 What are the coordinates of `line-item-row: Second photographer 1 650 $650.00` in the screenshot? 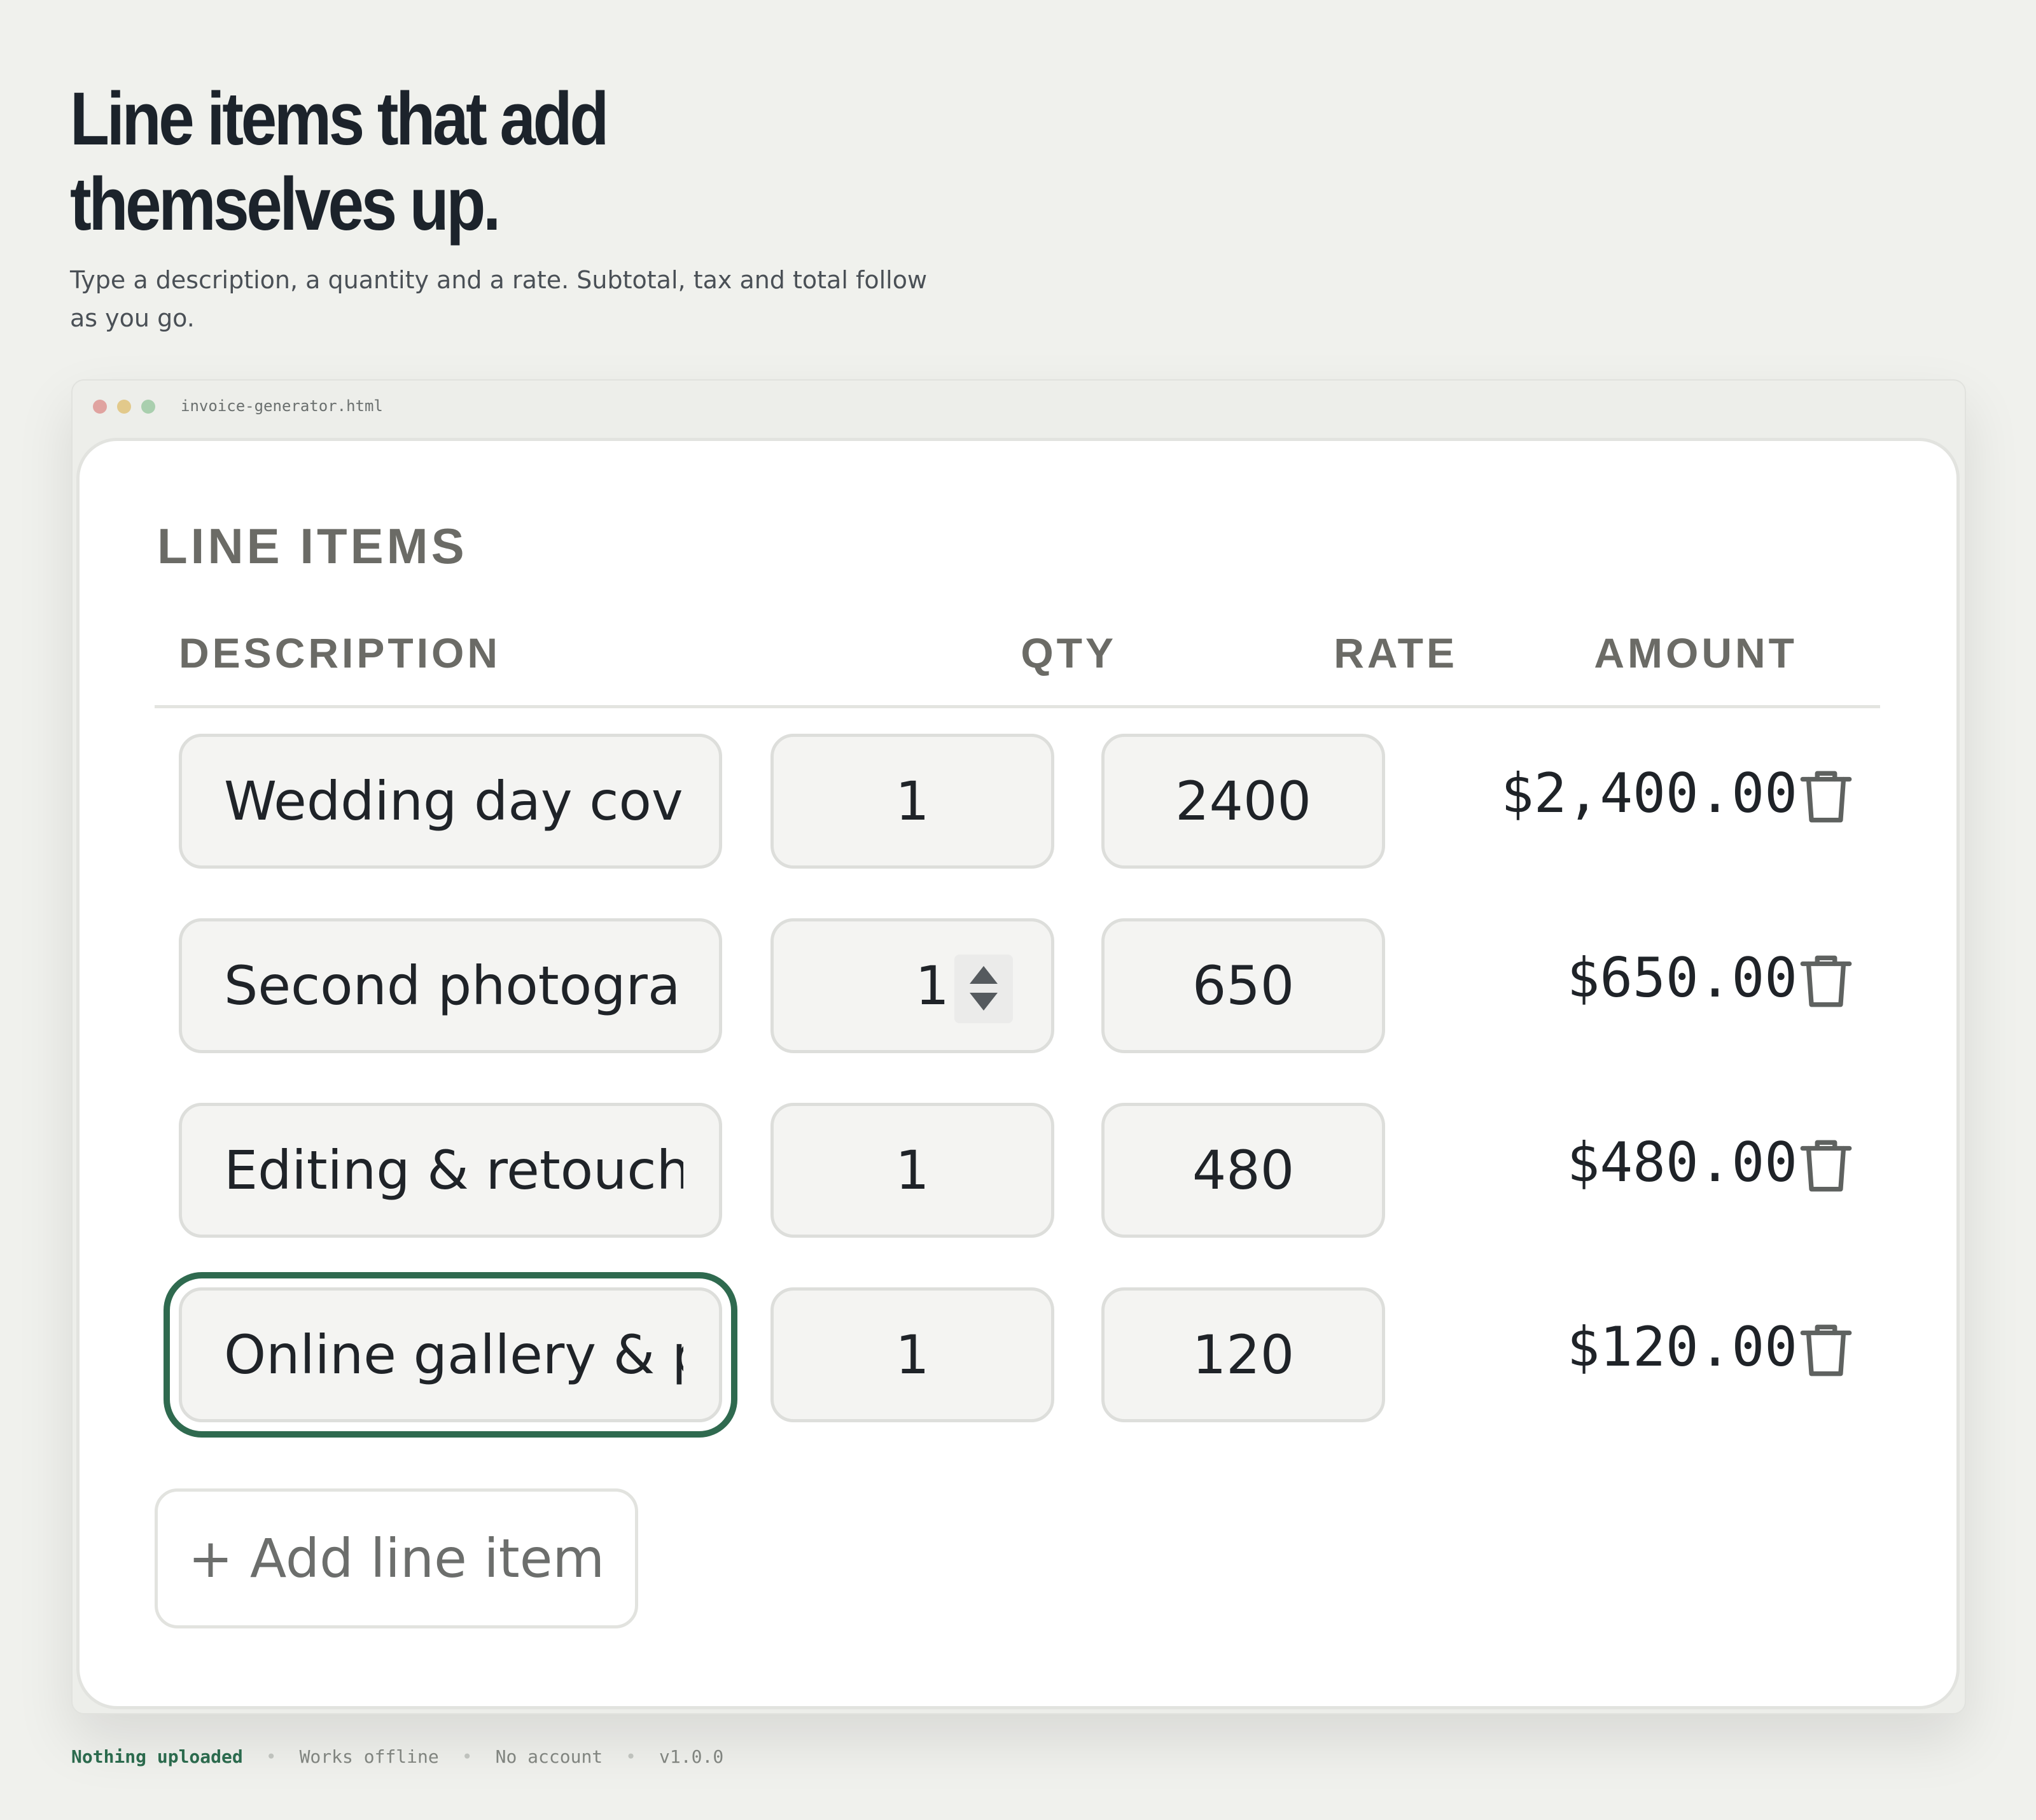 It's located at (1018, 988).